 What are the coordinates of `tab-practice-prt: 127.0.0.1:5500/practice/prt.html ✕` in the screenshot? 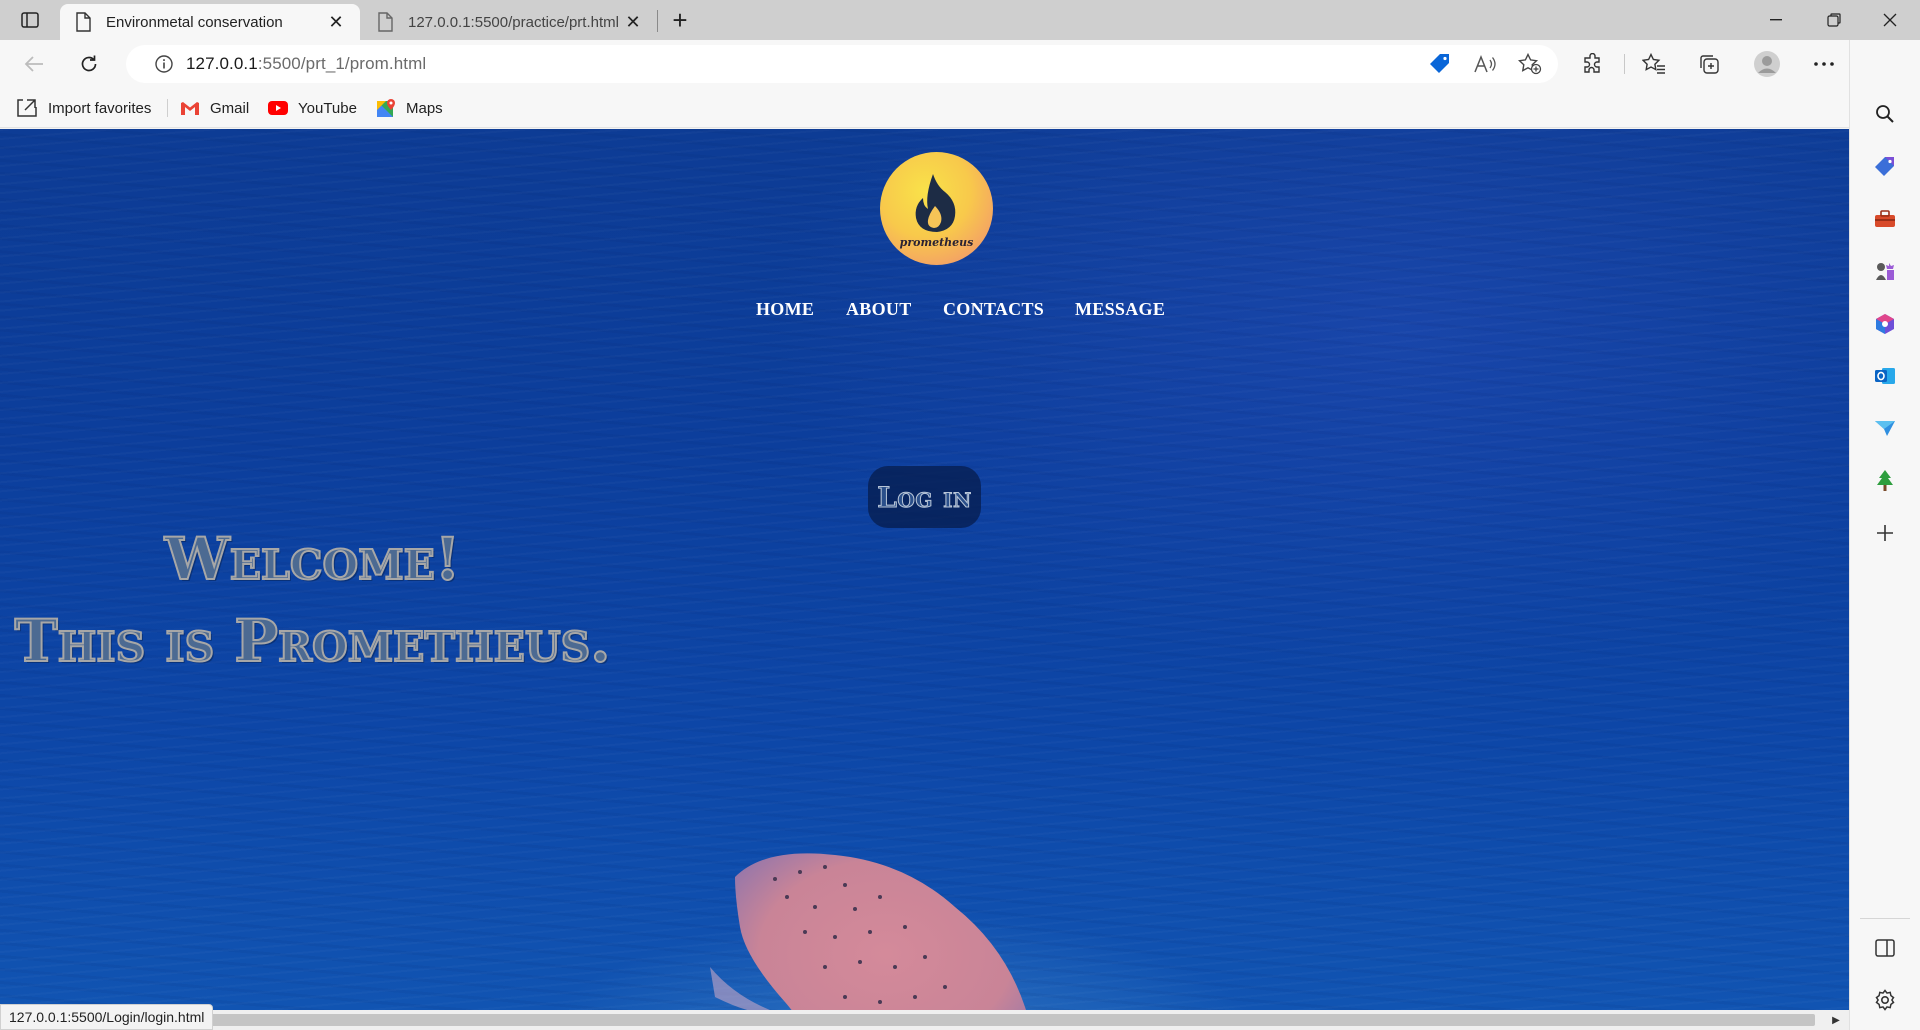 It's located at (509, 22).